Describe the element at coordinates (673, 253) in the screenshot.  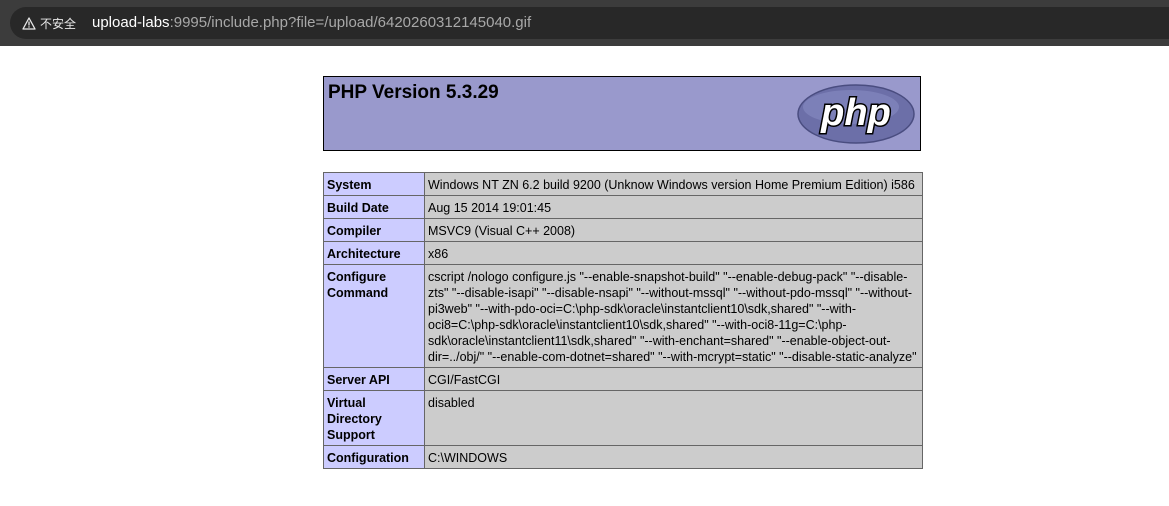
I see `row-value: x86` at that location.